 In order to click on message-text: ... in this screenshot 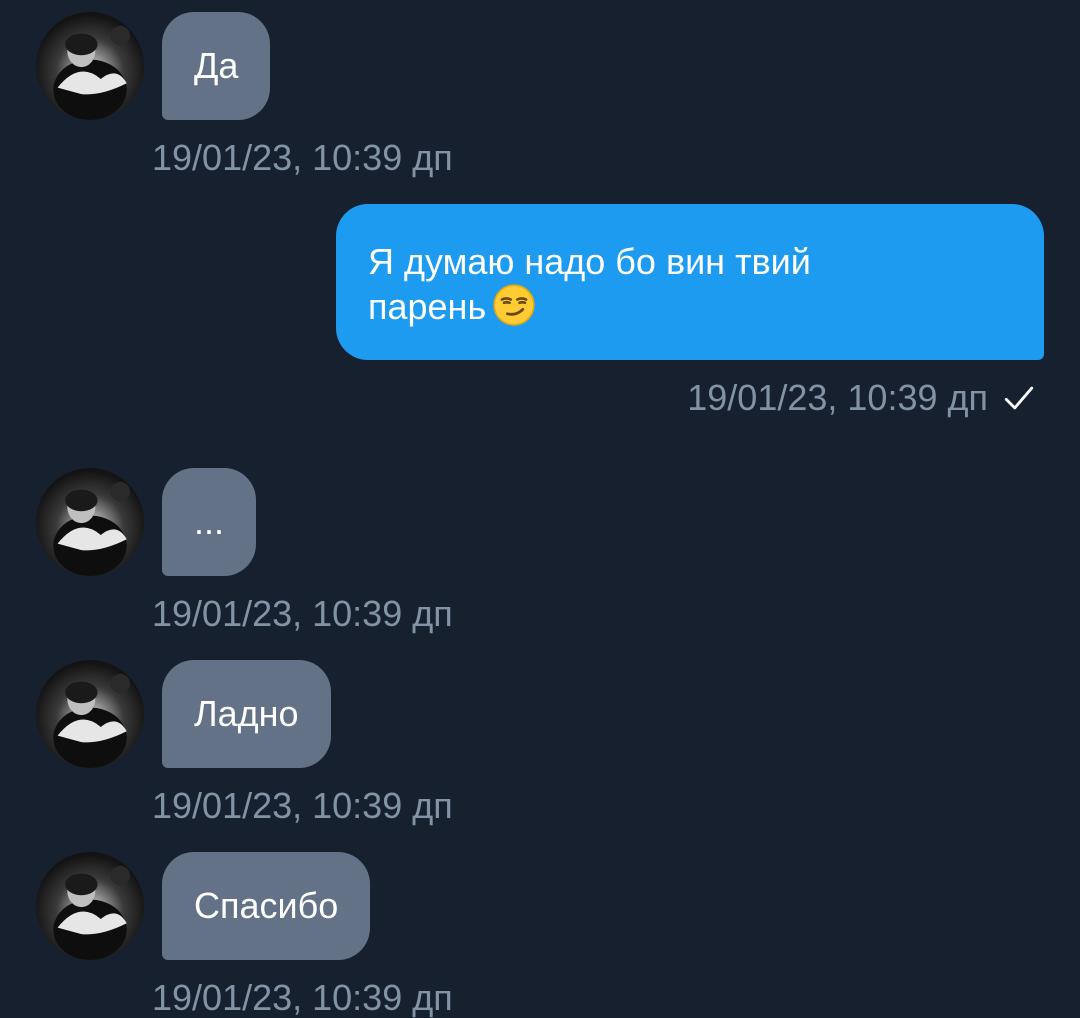, I will do `click(209, 521)`.